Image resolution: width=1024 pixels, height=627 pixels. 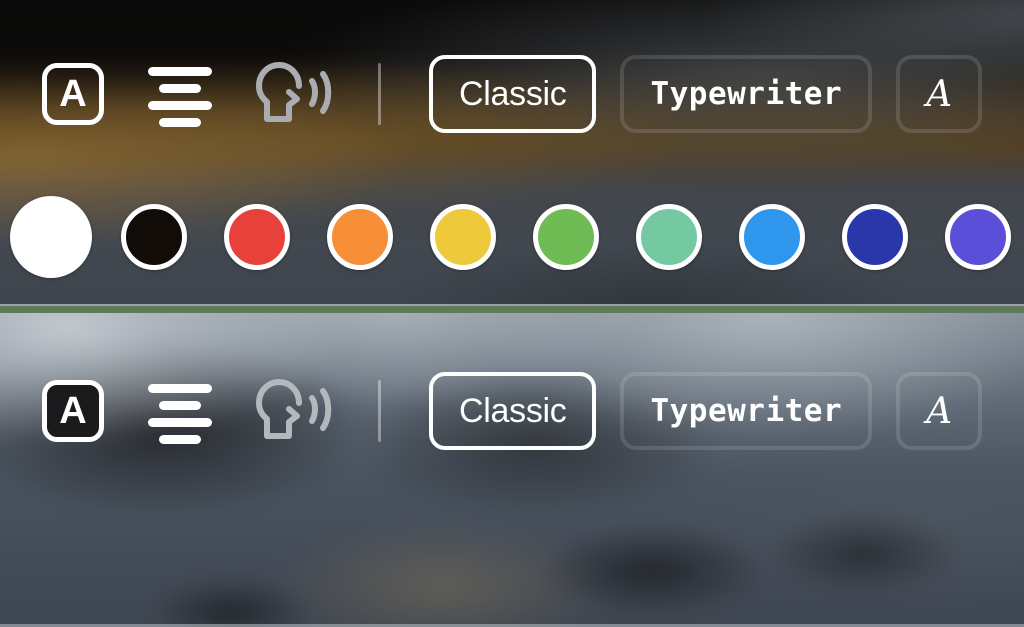 I want to click on color-swatch-yellow, so click(x=463, y=237).